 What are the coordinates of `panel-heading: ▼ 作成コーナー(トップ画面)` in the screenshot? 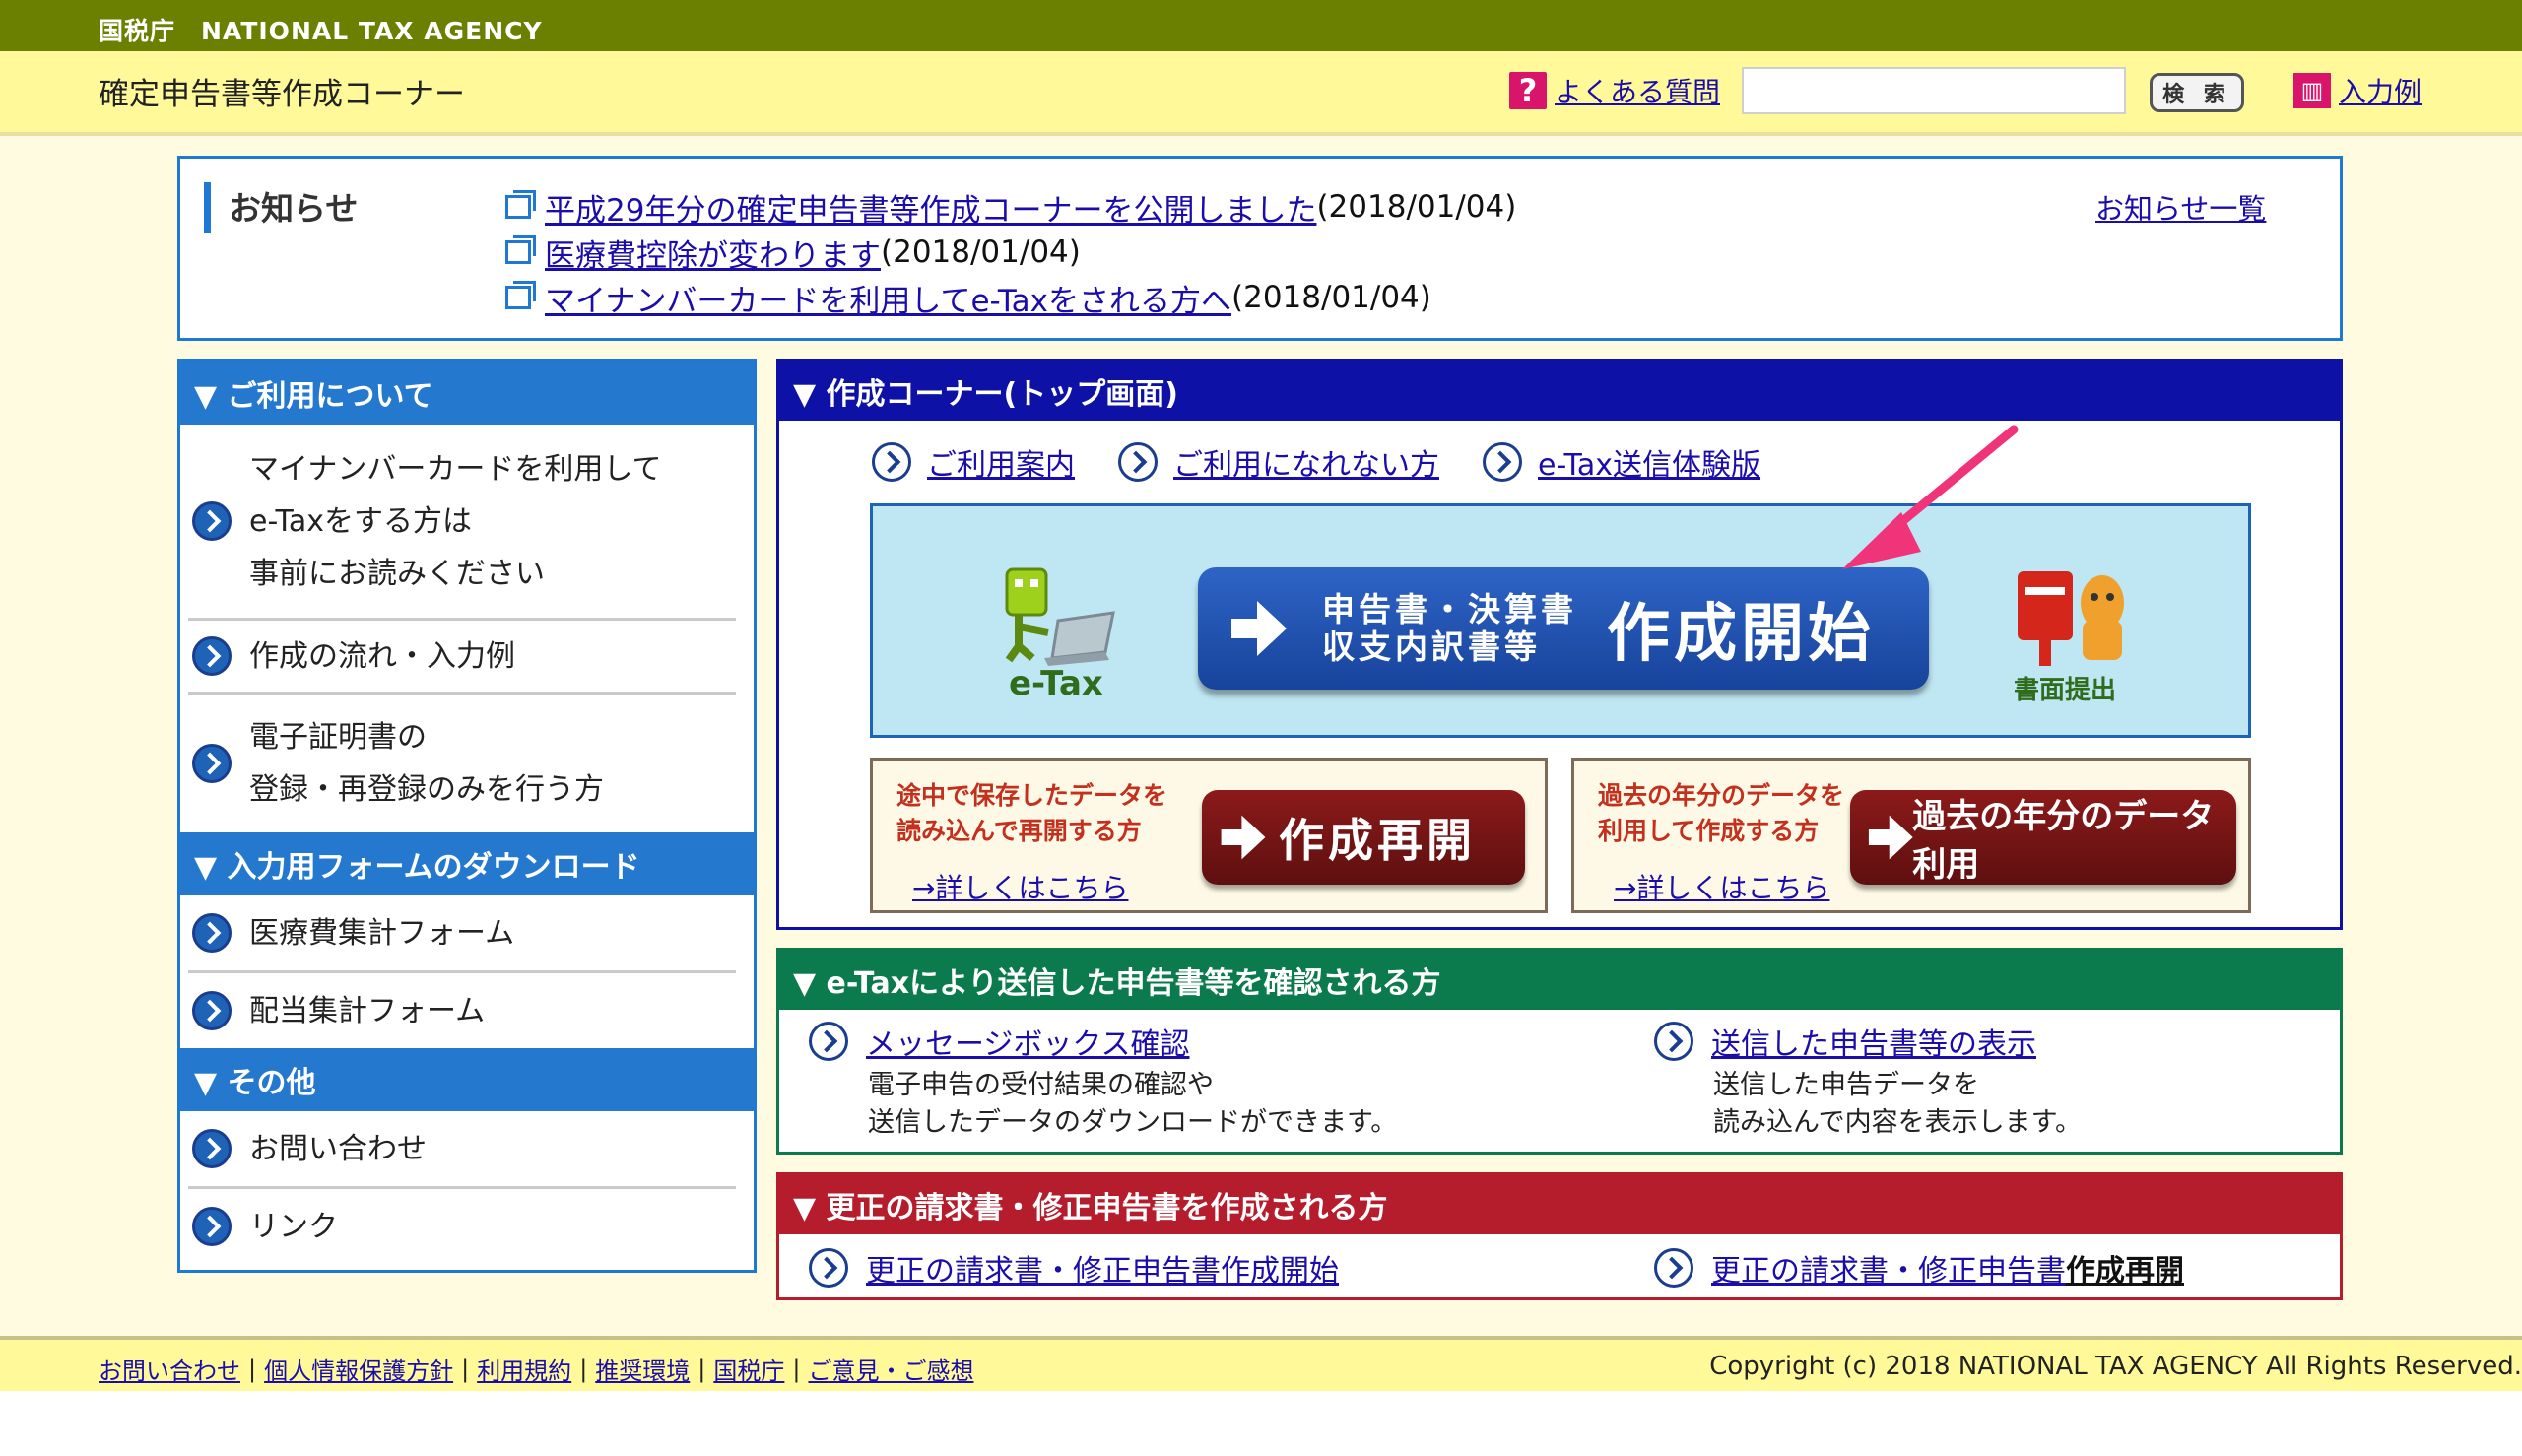 It's located at (1559, 391).